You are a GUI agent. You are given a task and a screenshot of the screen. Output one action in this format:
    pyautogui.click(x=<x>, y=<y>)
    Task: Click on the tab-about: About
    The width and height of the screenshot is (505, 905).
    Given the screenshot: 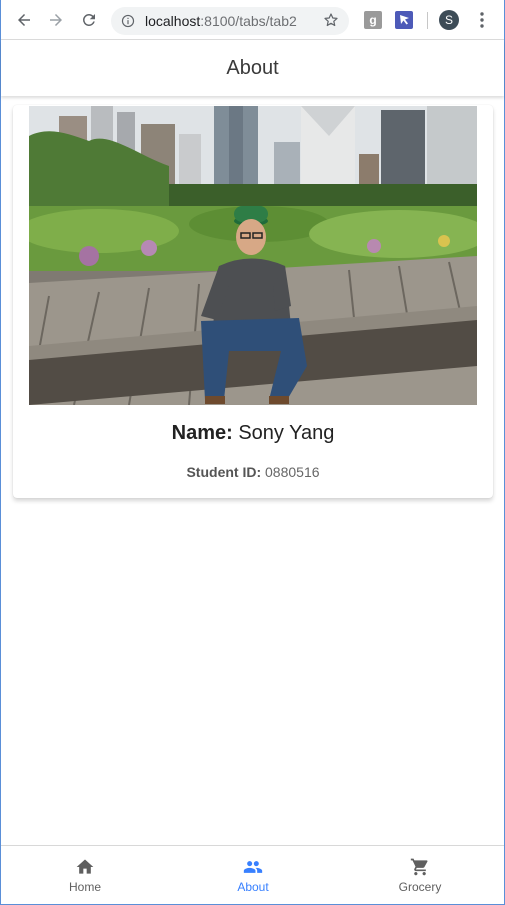 What is the action you would take?
    pyautogui.click(x=253, y=875)
    